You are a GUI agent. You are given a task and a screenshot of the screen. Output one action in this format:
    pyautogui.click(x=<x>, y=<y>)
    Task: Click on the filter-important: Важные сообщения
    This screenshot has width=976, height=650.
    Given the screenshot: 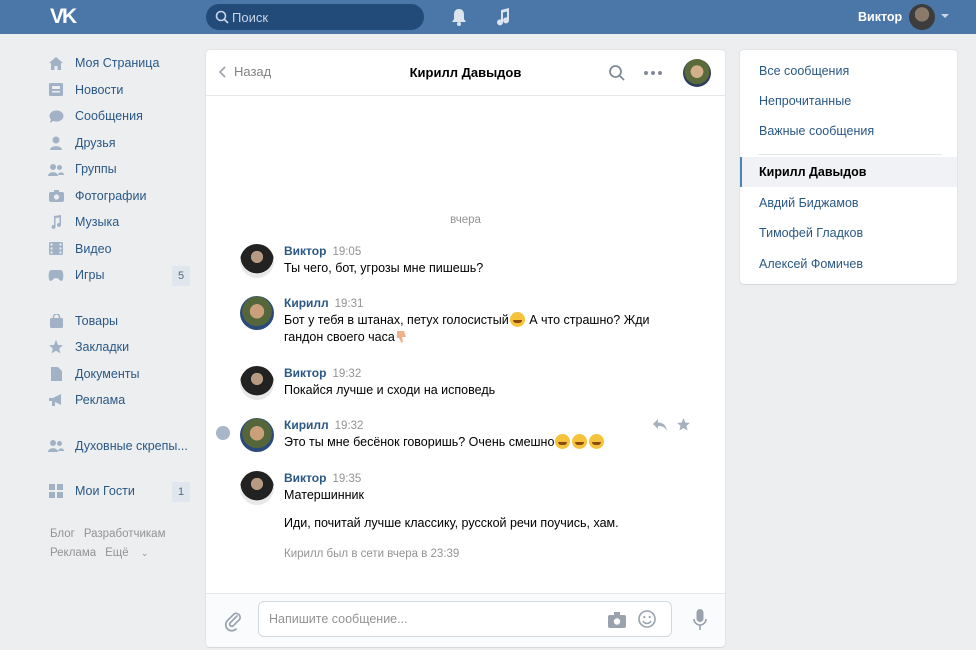 What is the action you would take?
    pyautogui.click(x=816, y=131)
    